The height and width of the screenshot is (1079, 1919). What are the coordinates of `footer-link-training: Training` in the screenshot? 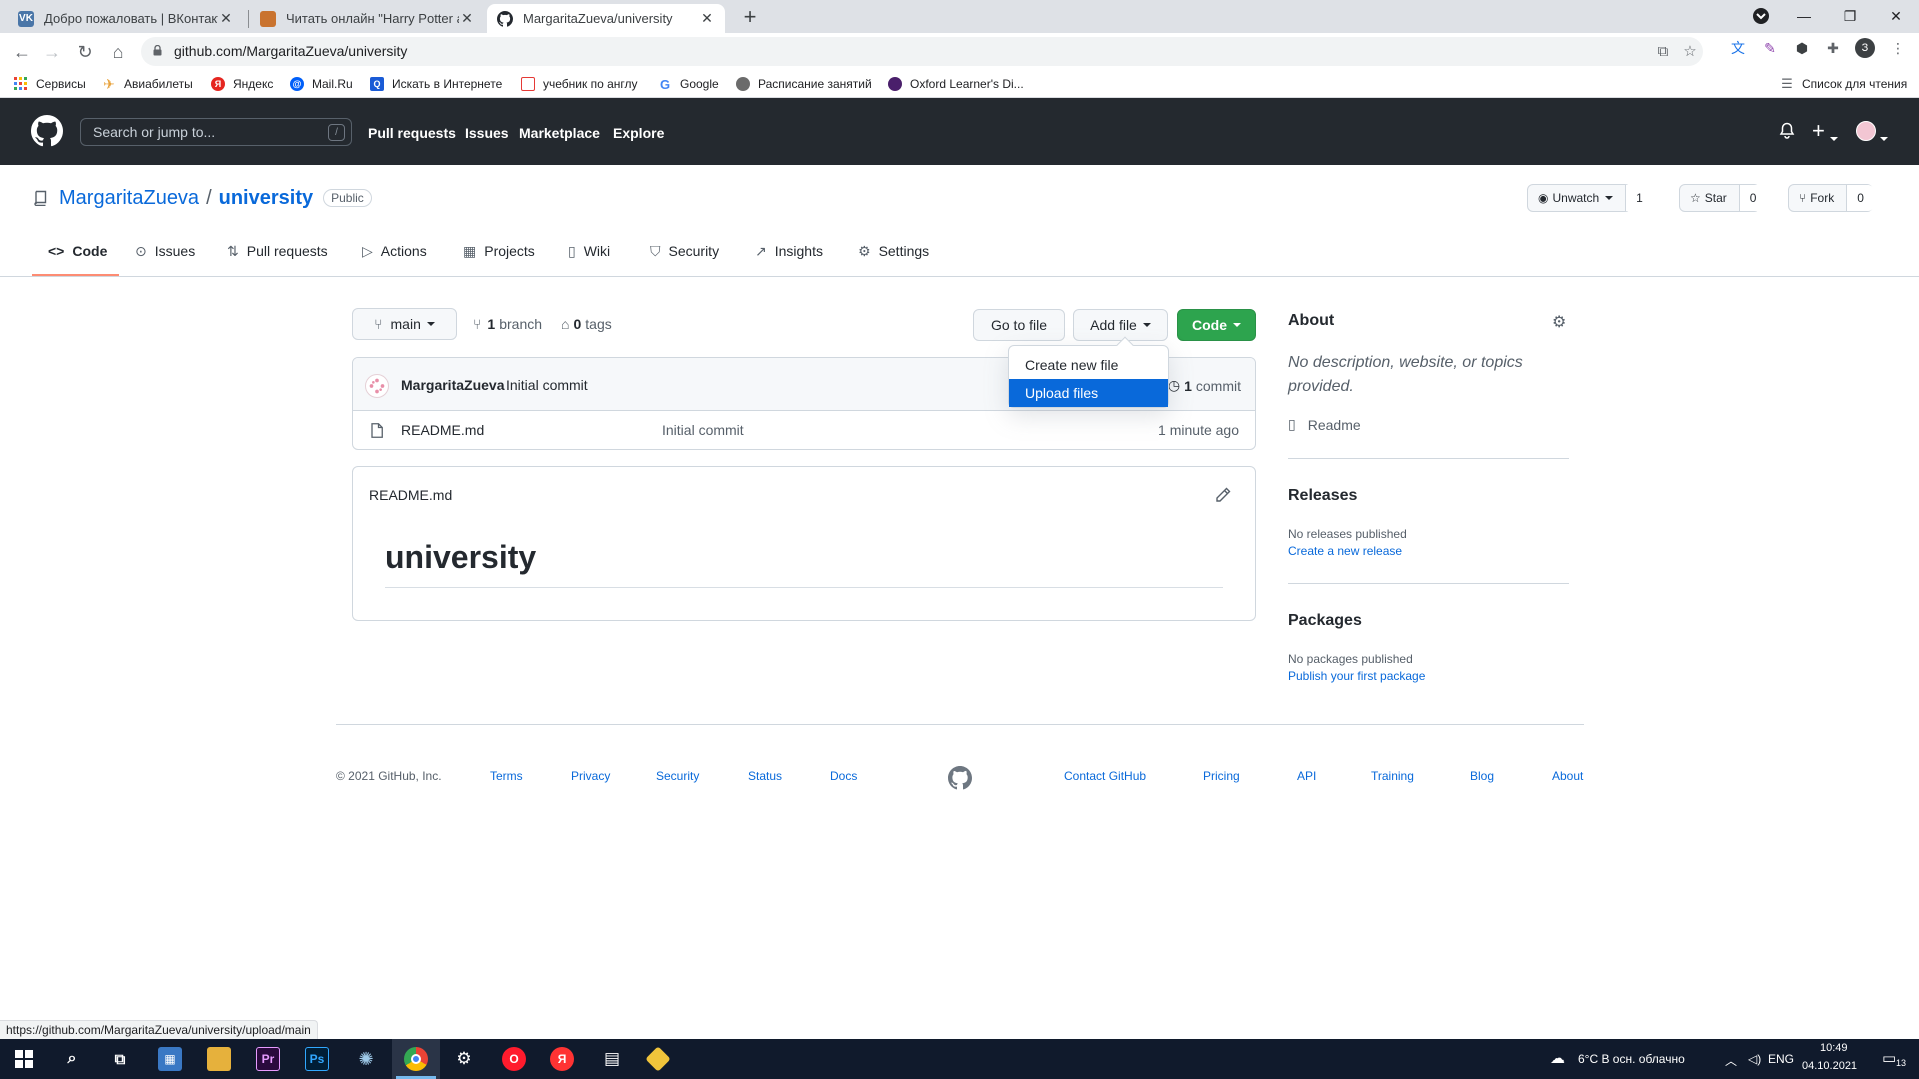 It's located at (1392, 776).